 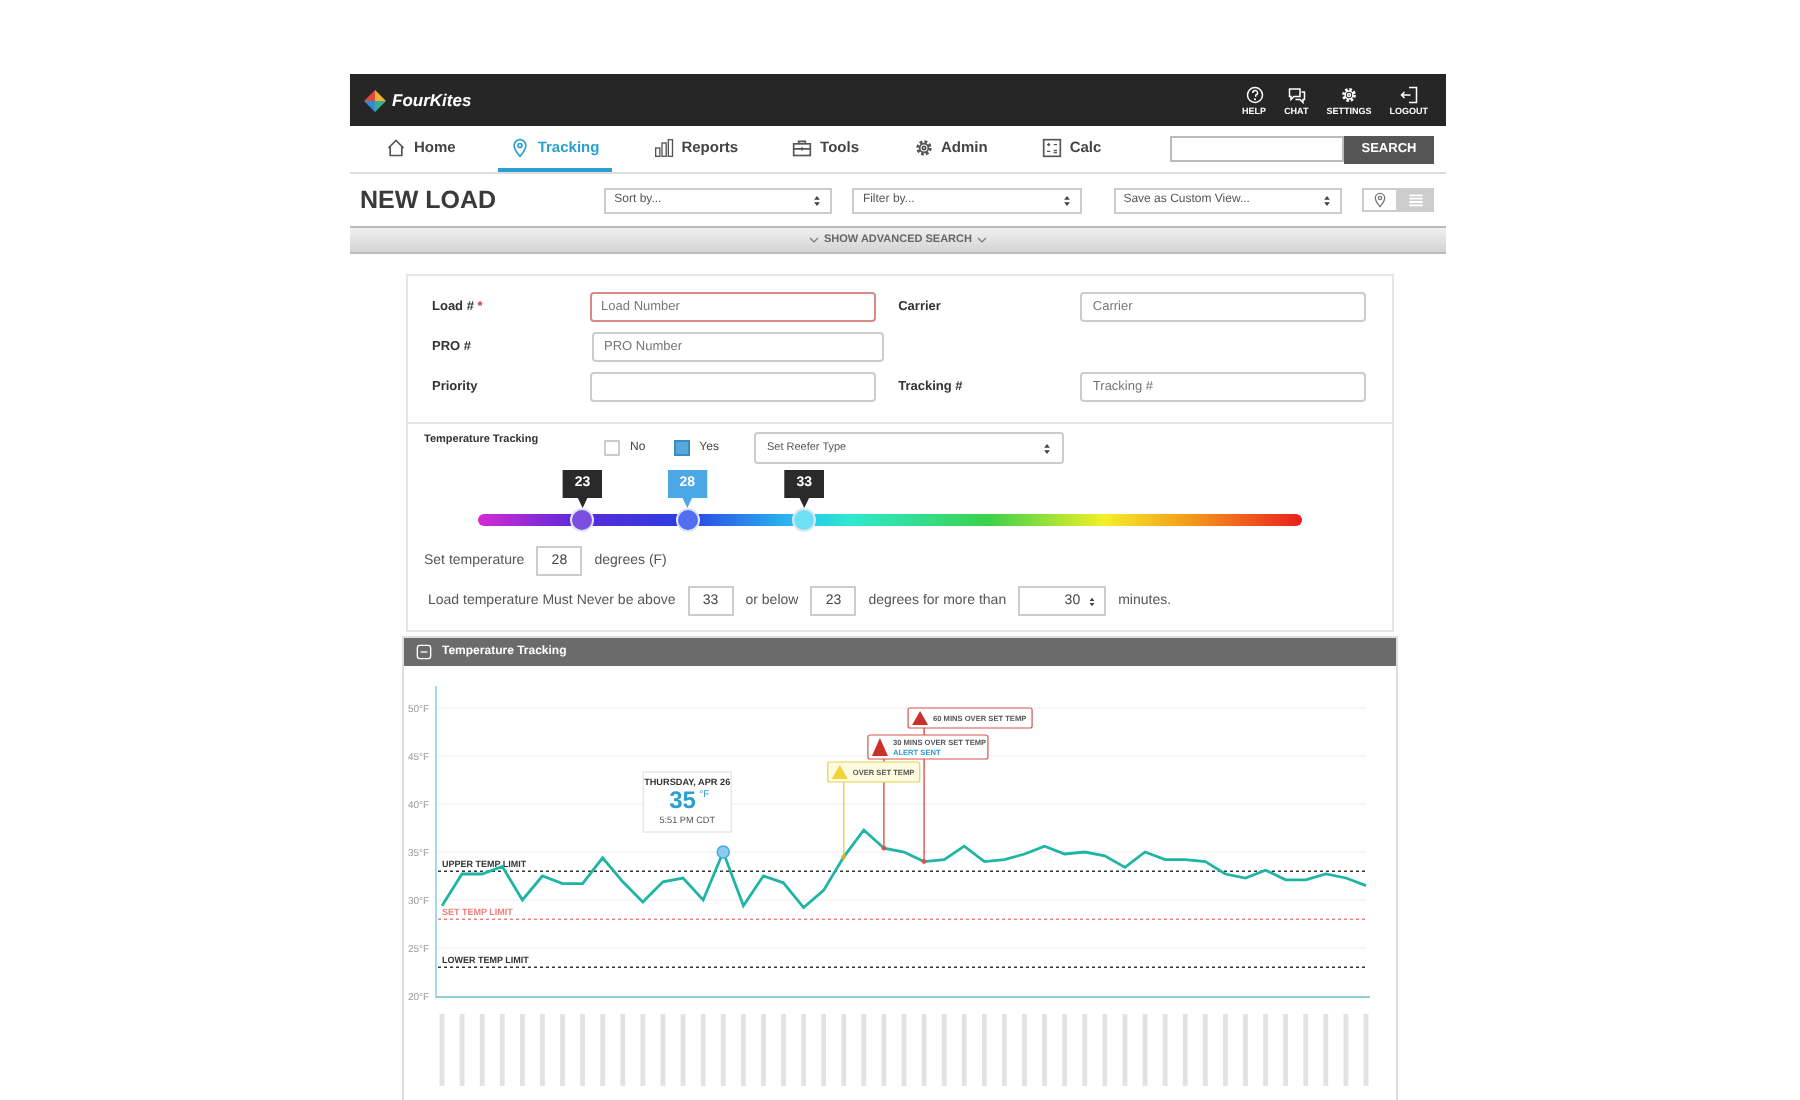 I want to click on diamond-logo-icon, so click(x=375, y=100).